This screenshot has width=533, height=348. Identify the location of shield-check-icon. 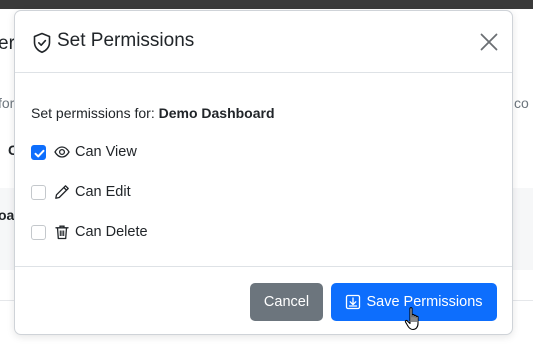
(42, 43).